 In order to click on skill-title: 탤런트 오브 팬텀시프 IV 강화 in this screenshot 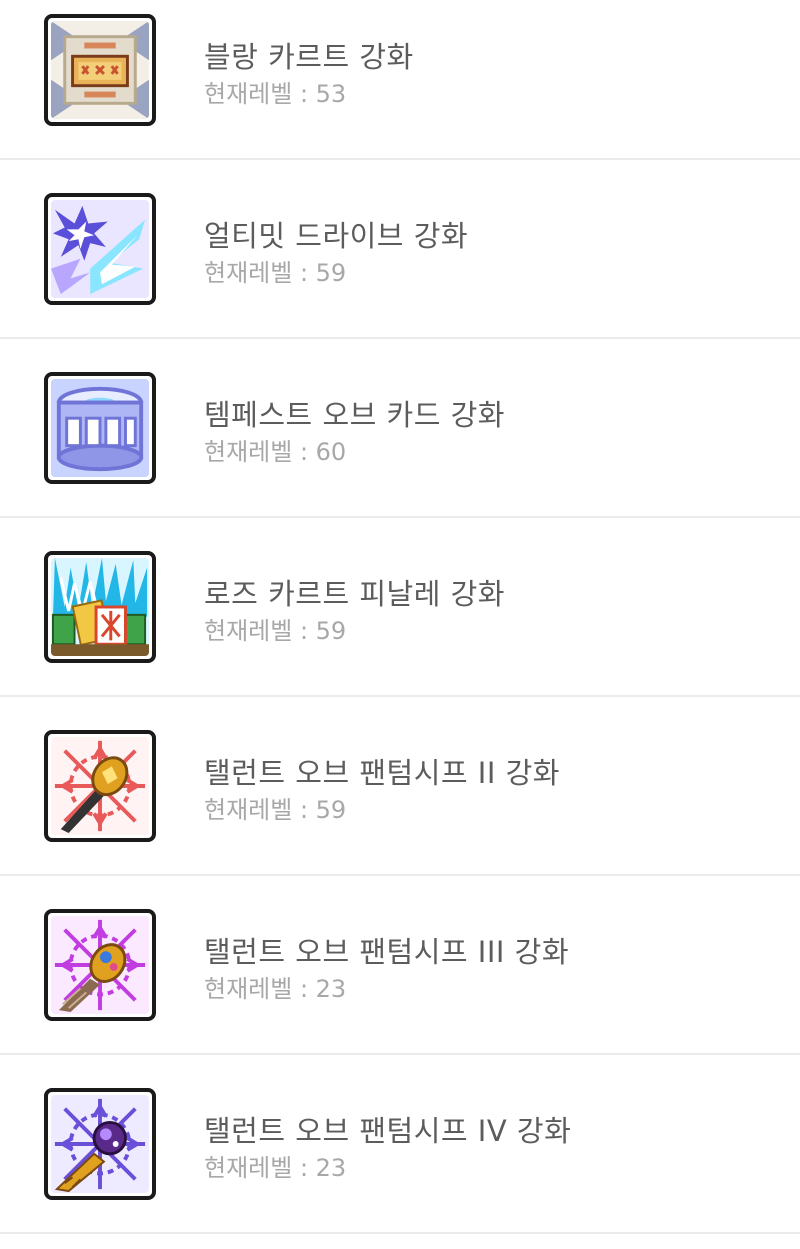, I will do `click(388, 1131)`.